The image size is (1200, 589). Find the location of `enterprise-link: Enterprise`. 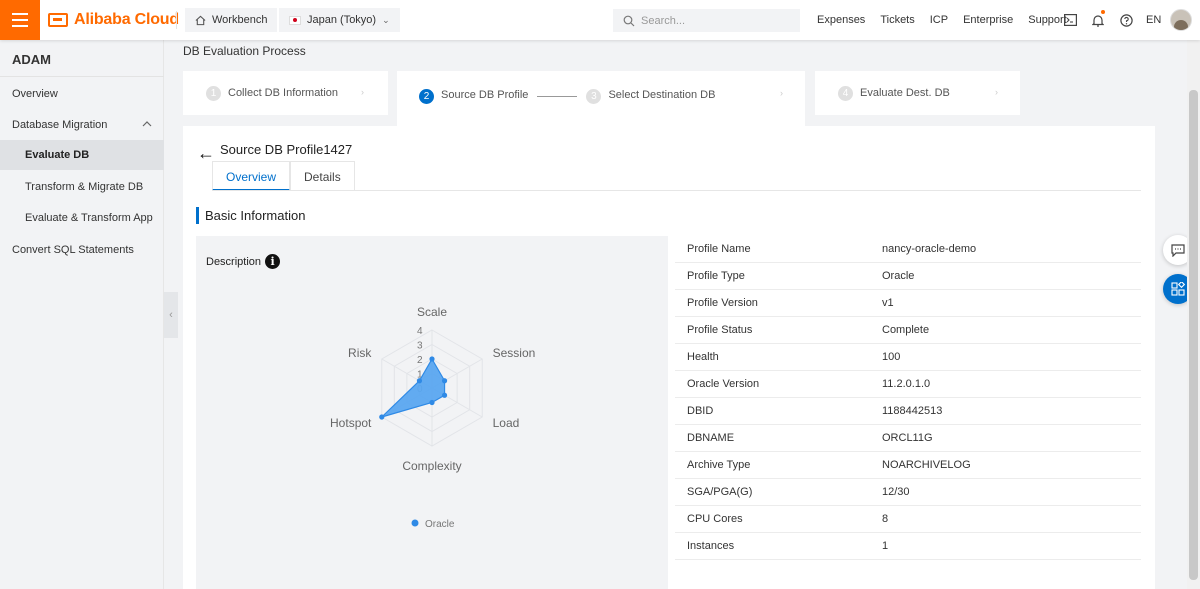

enterprise-link: Enterprise is located at coordinates (988, 20).